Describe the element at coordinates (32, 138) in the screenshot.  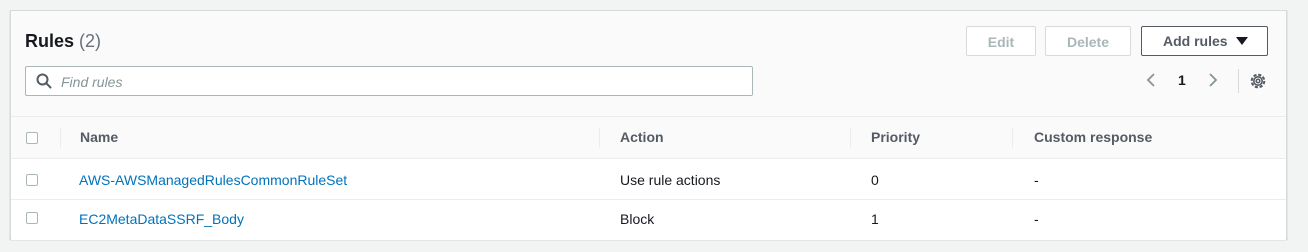
I see `select-all-checkbox` at that location.